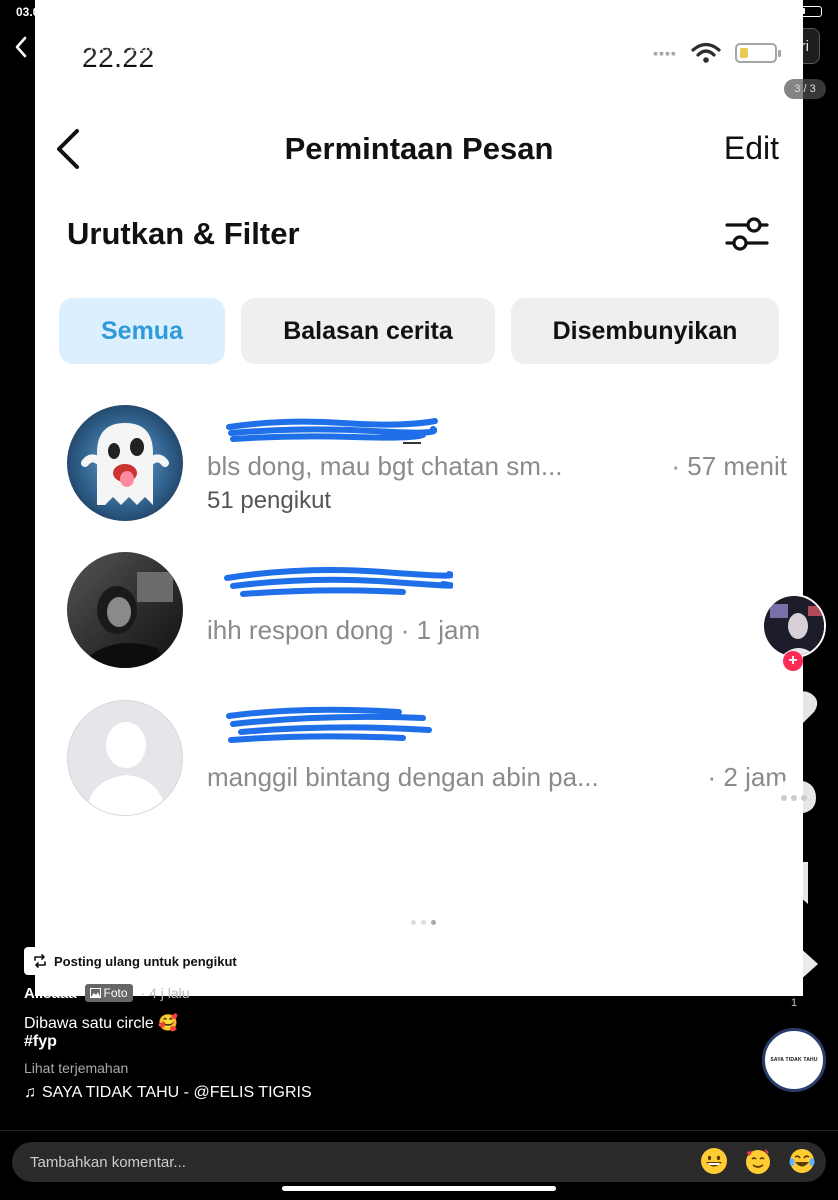 Image resolution: width=838 pixels, height=1200 pixels. I want to click on page-indicator, so click(423, 922).